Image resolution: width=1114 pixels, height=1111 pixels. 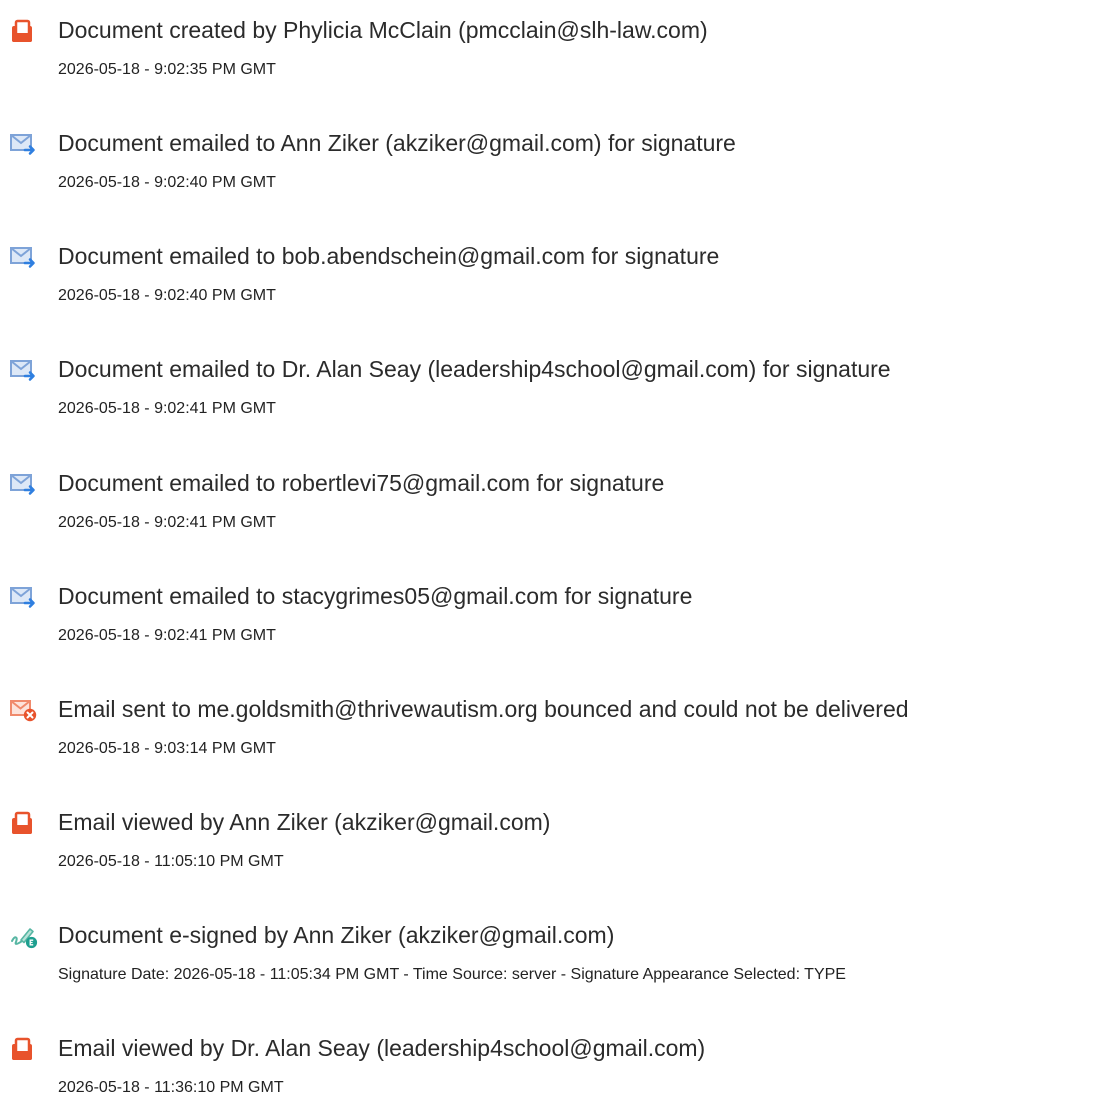 What do you see at coordinates (167, 69) in the screenshot?
I see `event-timestamp: 2026-05-18 - 9:02:35 PM GMT` at bounding box center [167, 69].